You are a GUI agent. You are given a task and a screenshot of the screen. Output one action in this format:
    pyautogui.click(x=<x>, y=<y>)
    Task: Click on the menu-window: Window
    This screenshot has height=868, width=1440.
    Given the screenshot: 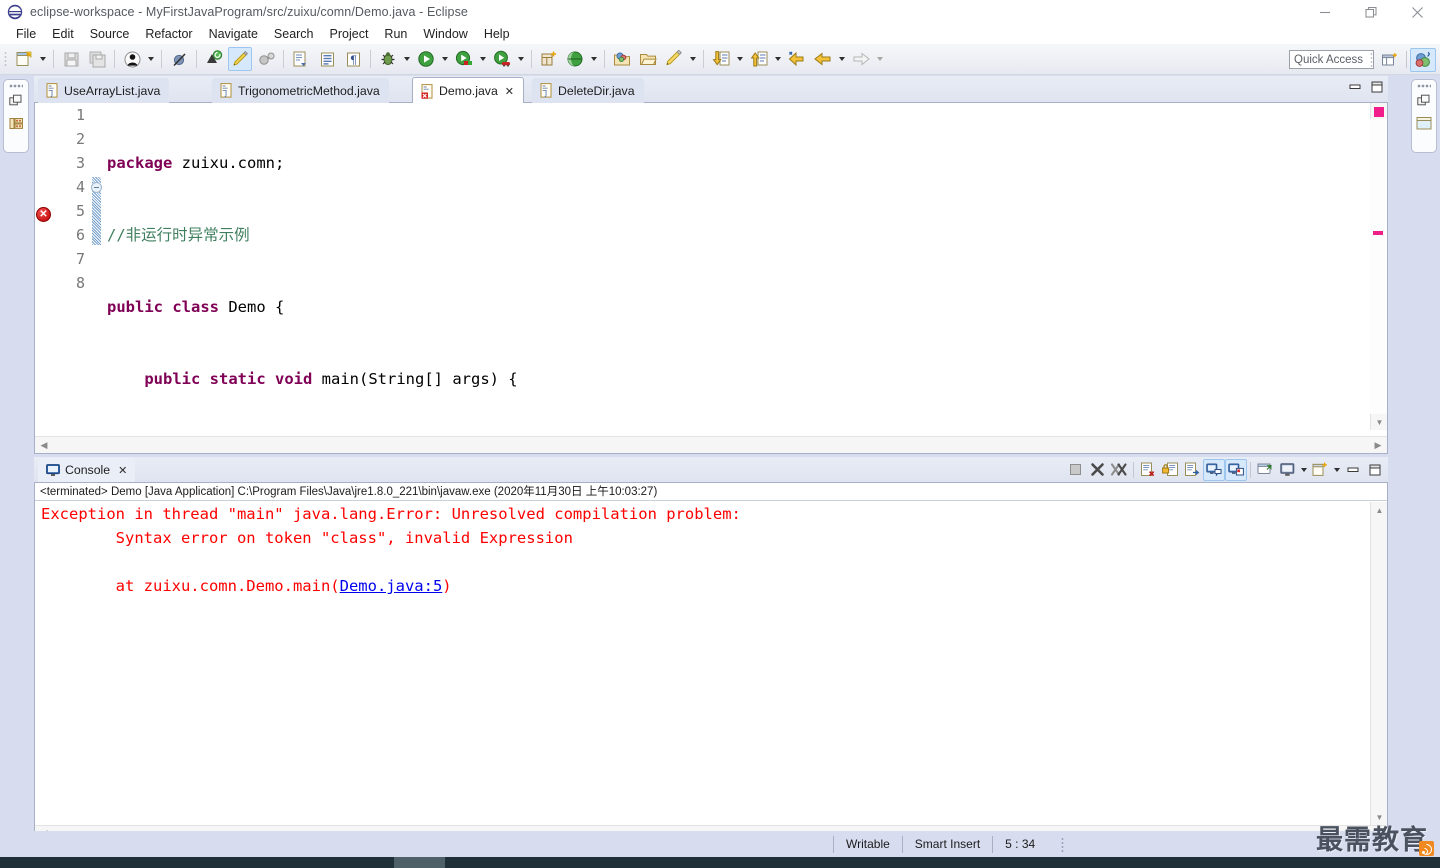 What is the action you would take?
    pyautogui.click(x=445, y=34)
    